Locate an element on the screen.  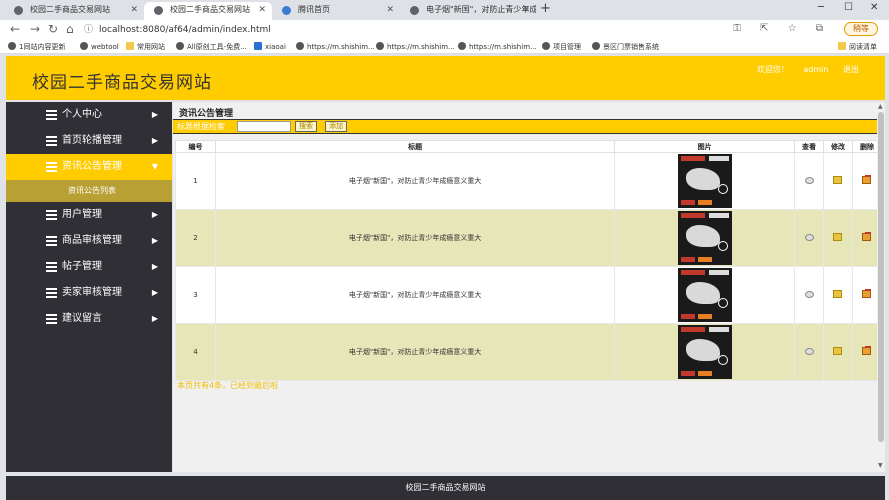
footer: 校园二手商品交易网站 is located at coordinates (445, 488).